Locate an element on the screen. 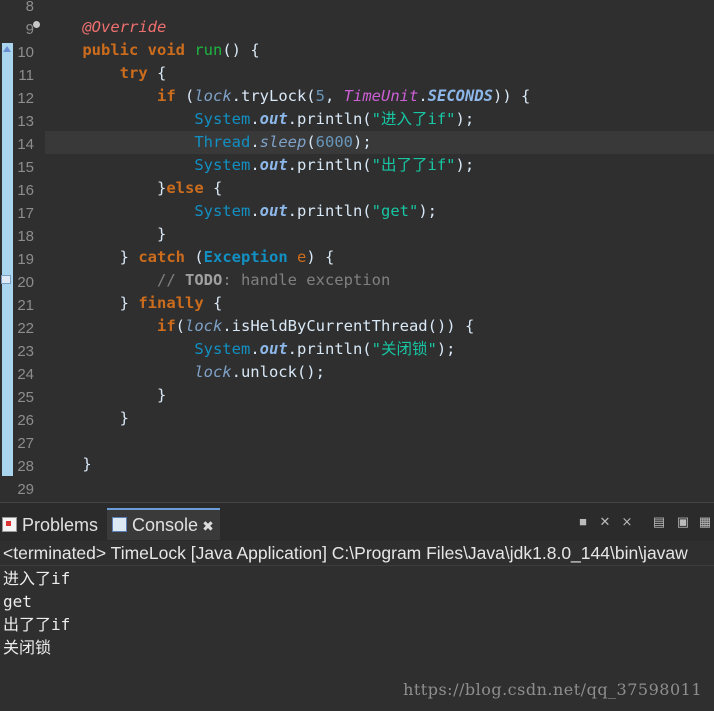 This screenshot has height=711, width=714. line-number: 14 is located at coordinates (25, 144).